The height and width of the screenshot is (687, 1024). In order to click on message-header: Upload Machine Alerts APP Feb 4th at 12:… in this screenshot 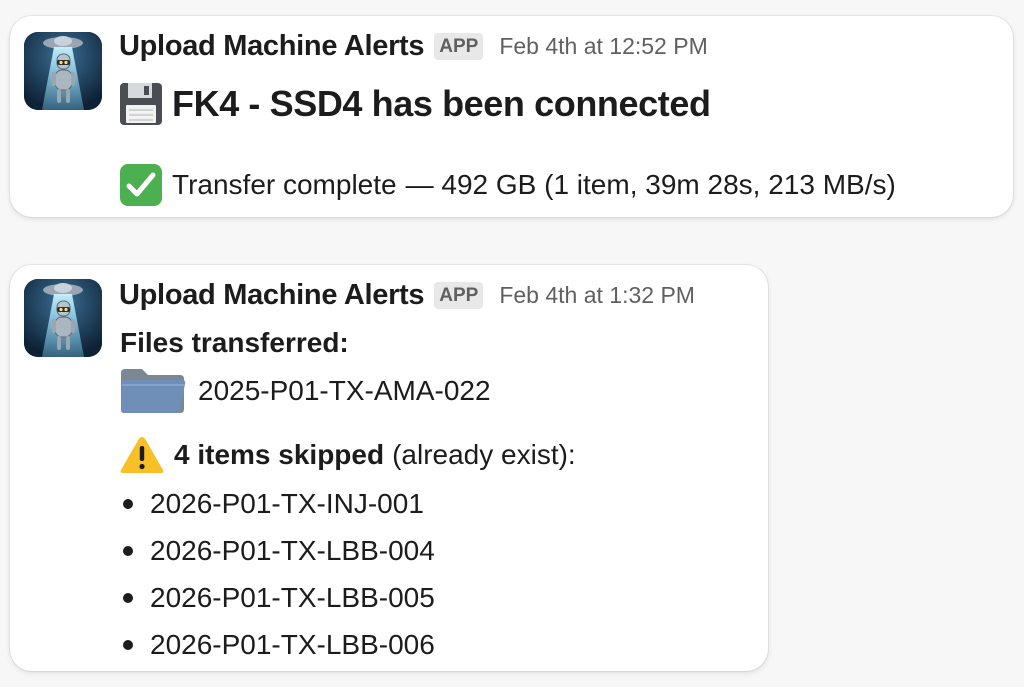, I will do `click(413, 46)`.